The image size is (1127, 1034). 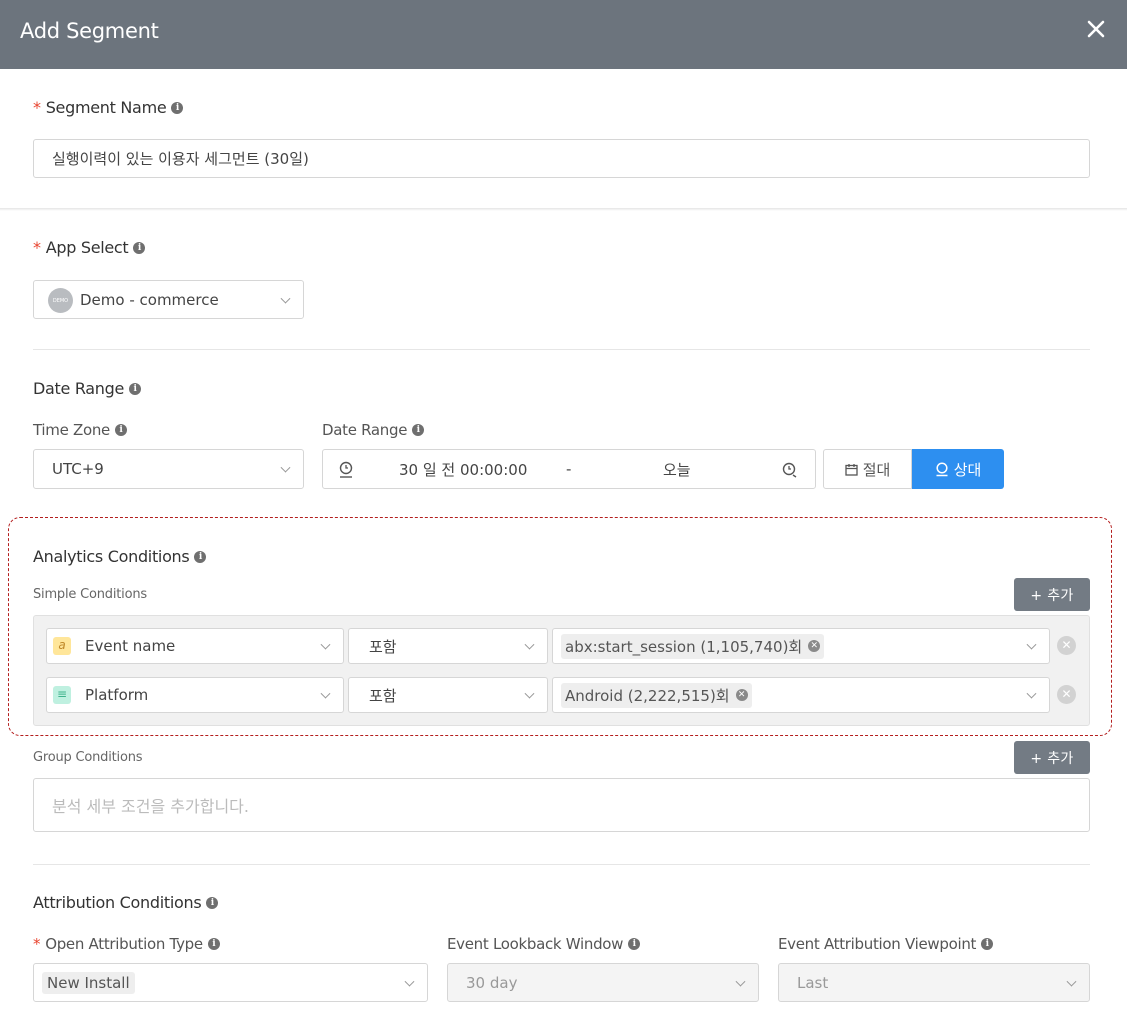 I want to click on date-range-section-text: Date Range, so click(x=79, y=388).